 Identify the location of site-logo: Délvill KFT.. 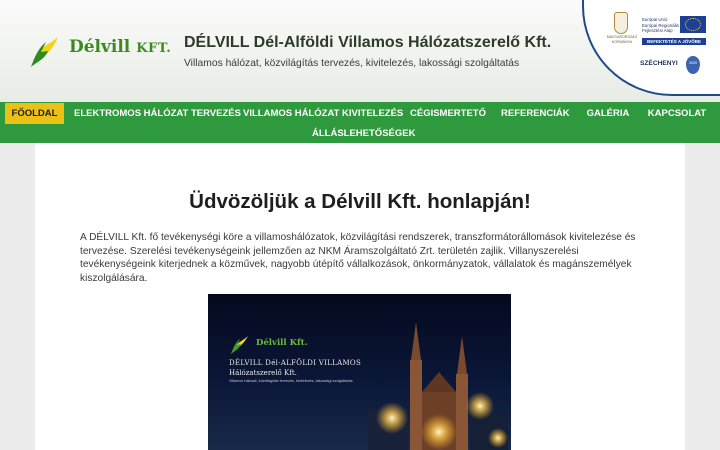
(99, 52).